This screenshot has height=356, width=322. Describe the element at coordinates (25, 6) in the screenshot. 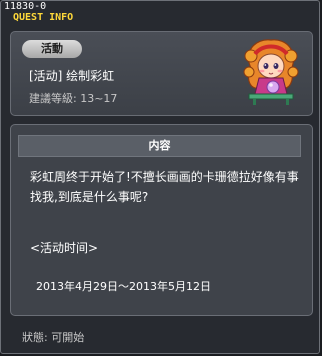

I see `quest-id: 11830-0` at that location.